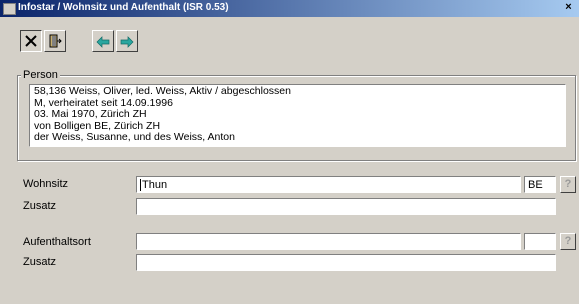 The width and height of the screenshot is (579, 304). I want to click on window-close-button: ×, so click(568, 7).